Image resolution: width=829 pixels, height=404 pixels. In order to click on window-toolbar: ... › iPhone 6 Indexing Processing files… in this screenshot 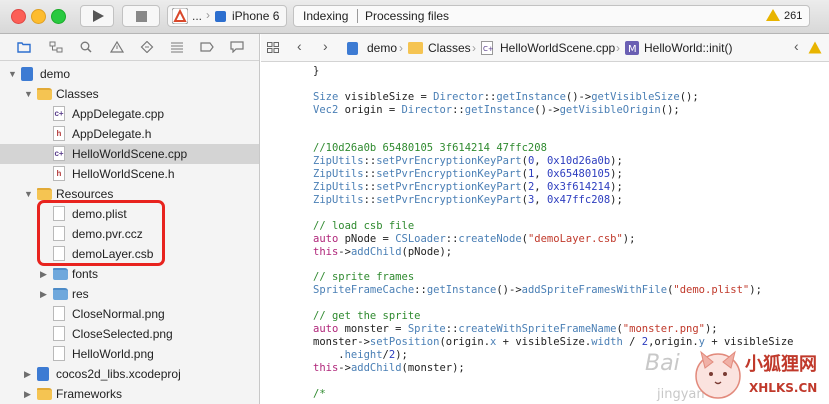, I will do `click(414, 17)`.